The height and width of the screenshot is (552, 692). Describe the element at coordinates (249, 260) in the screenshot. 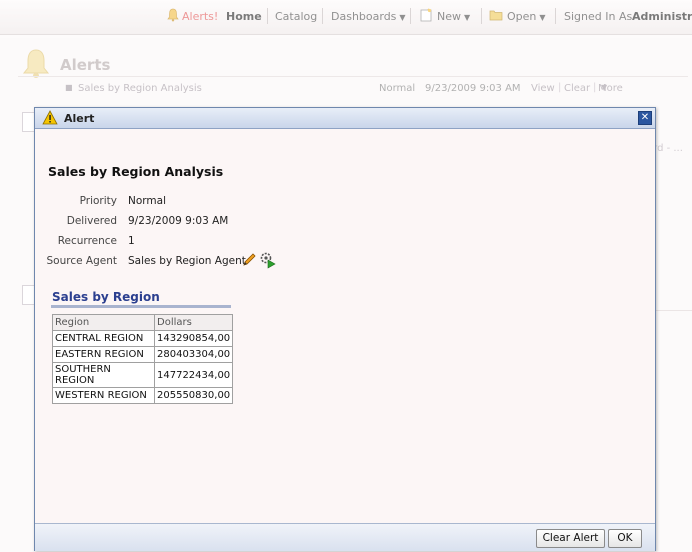

I see `pencil-icon` at that location.